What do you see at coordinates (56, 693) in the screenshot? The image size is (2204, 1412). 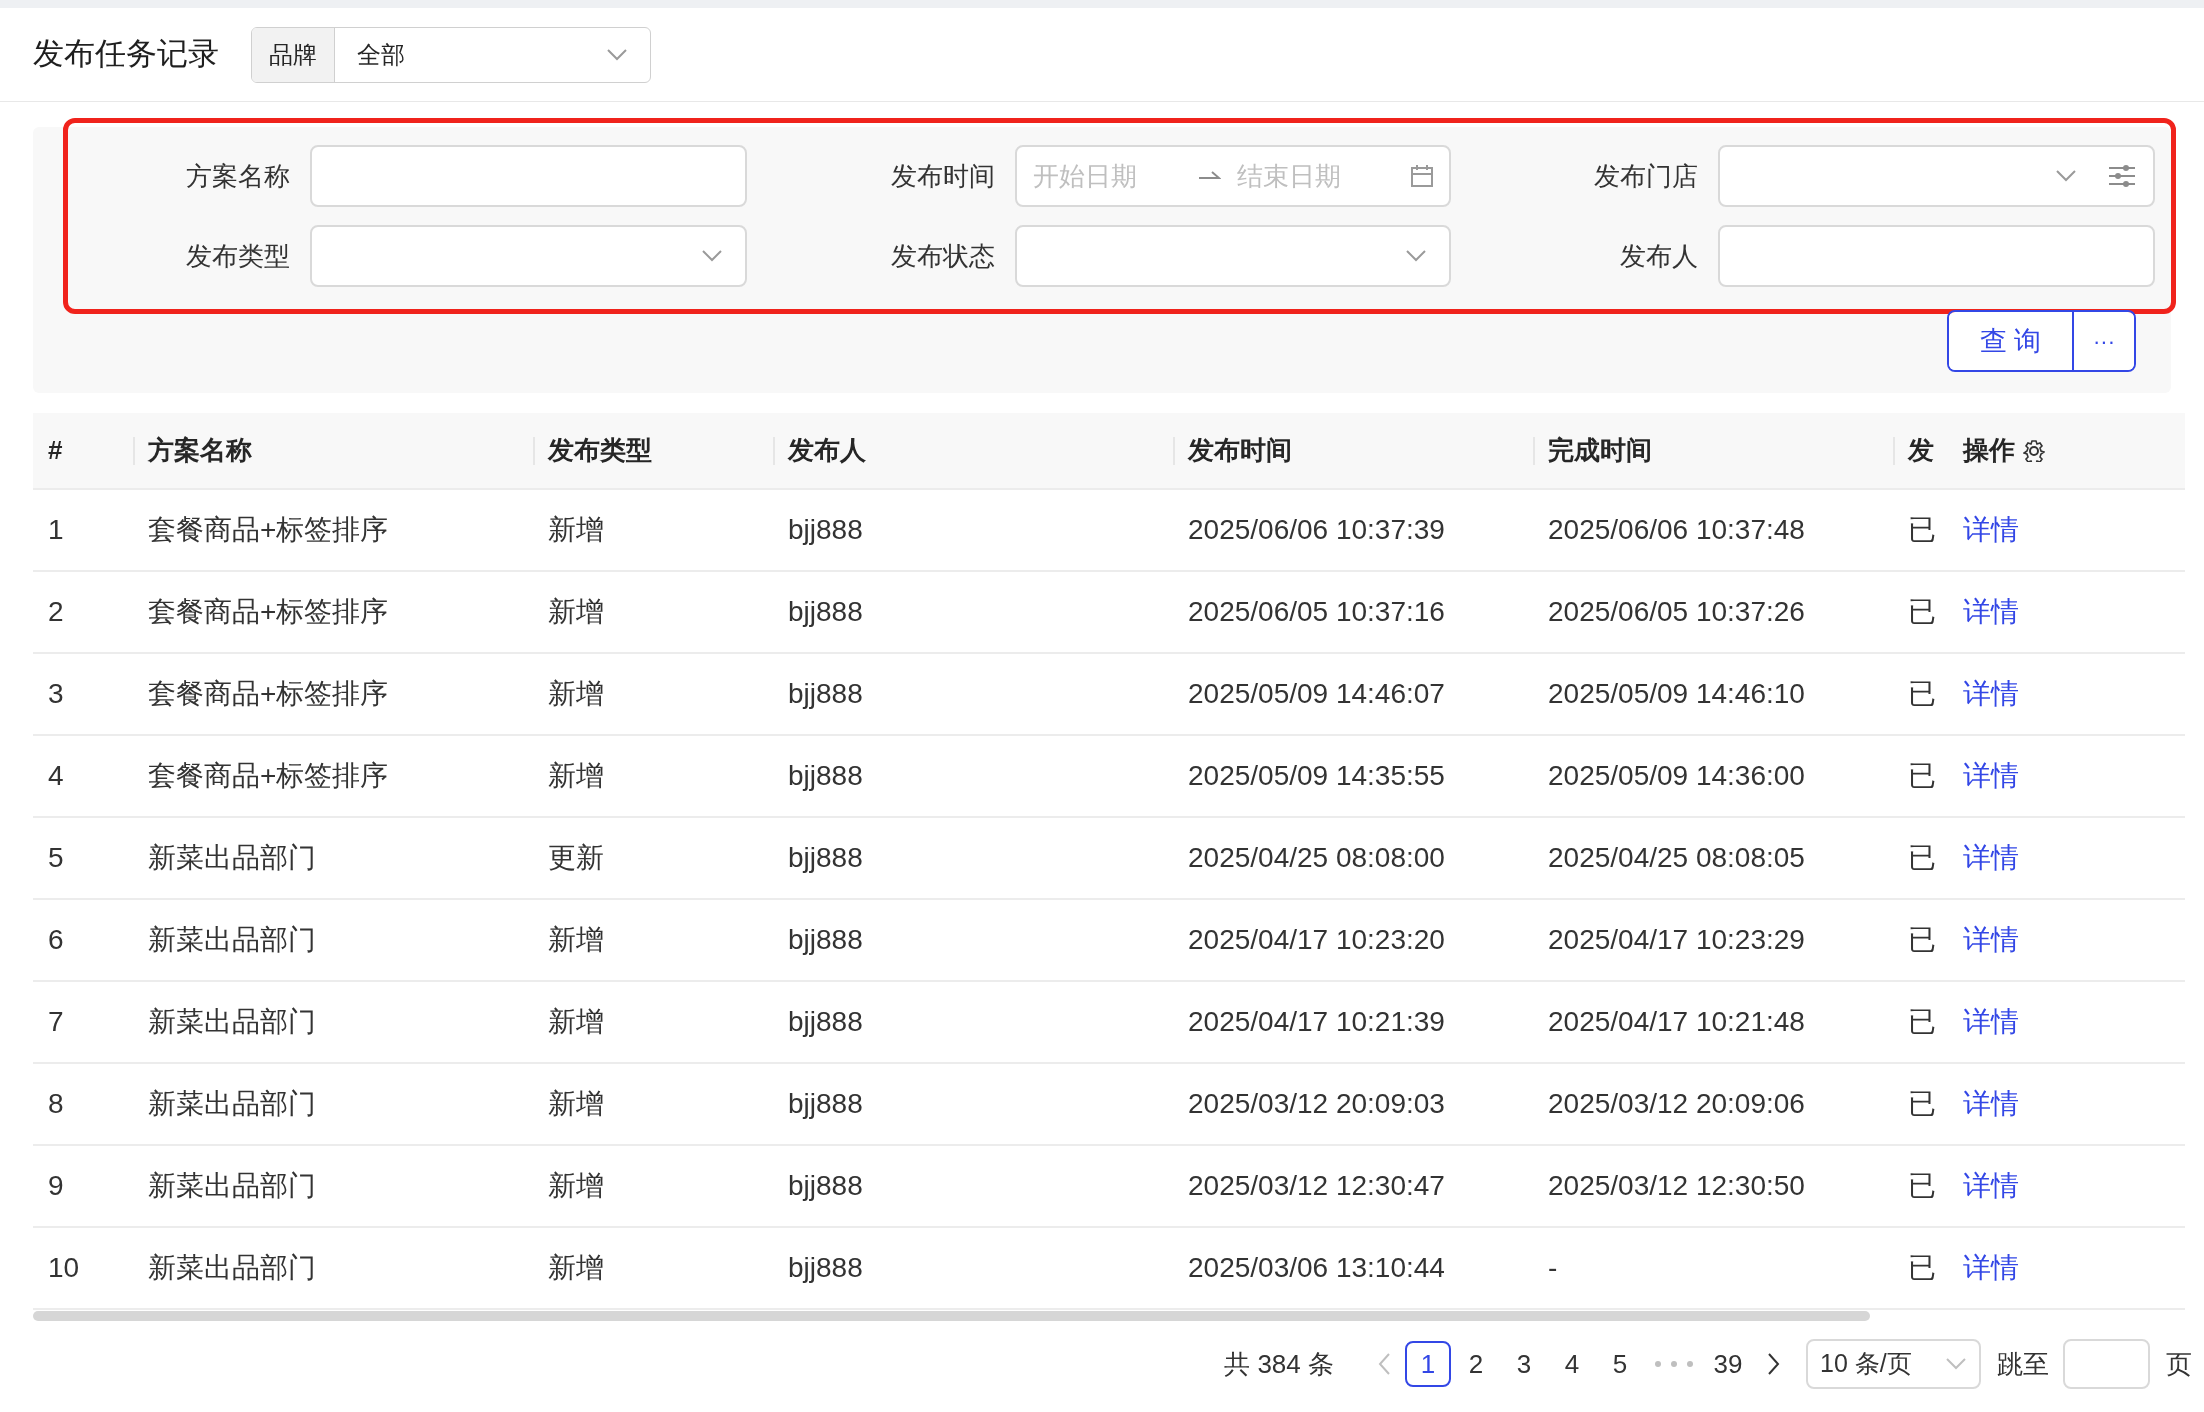 I see `table-cell: 3` at bounding box center [56, 693].